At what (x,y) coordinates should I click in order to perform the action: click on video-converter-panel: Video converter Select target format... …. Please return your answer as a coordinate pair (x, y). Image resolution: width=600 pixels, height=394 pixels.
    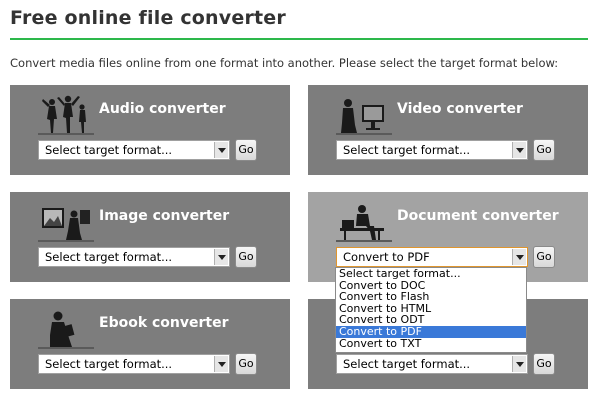
    Looking at the image, I should click on (448, 130).